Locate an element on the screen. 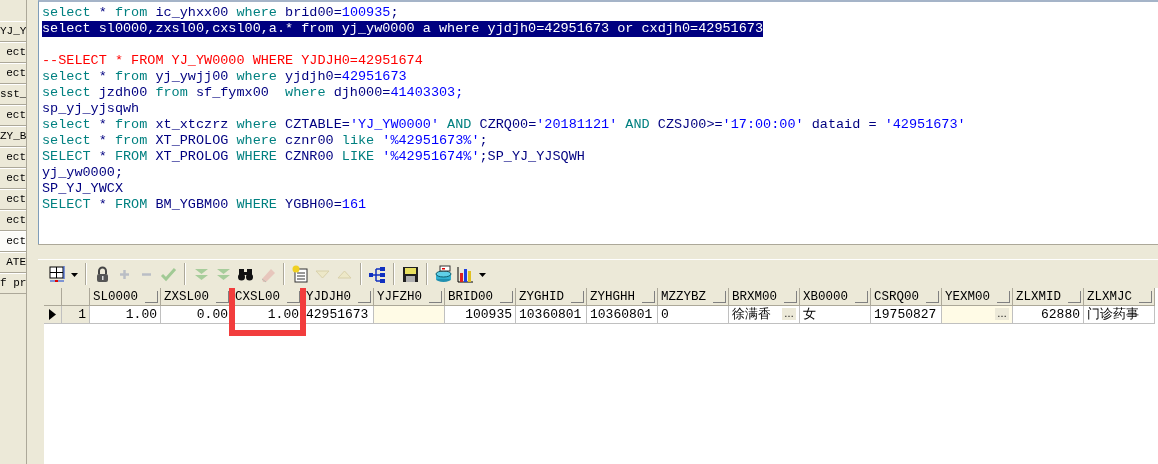 The height and width of the screenshot is (464, 1158). cell-text: 徐满香 is located at coordinates (752, 314).